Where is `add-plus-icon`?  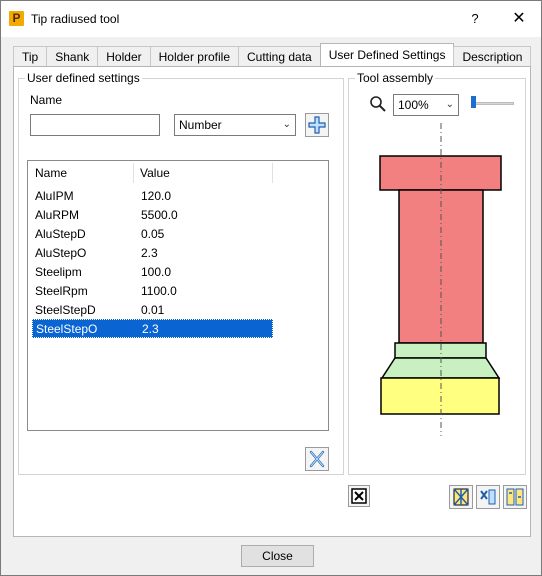
add-plus-icon is located at coordinates (317, 125).